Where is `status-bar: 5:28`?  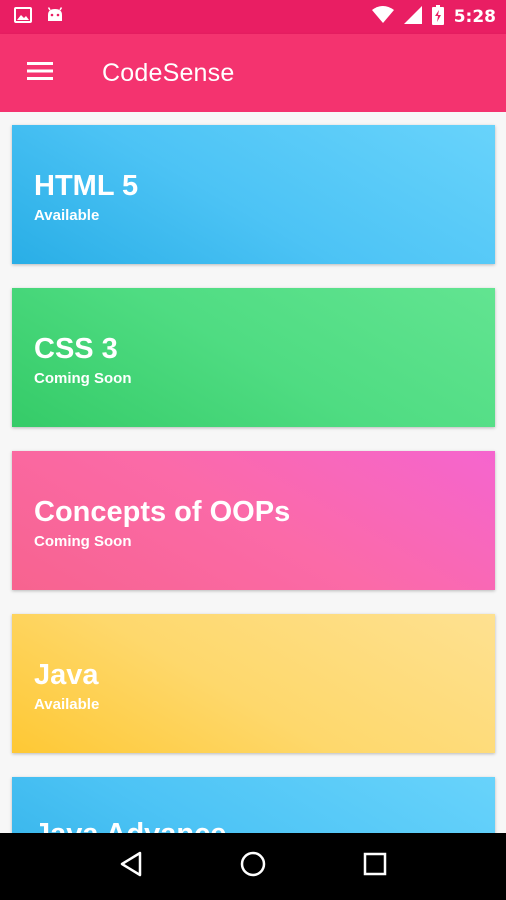
status-bar: 5:28 is located at coordinates (253, 17).